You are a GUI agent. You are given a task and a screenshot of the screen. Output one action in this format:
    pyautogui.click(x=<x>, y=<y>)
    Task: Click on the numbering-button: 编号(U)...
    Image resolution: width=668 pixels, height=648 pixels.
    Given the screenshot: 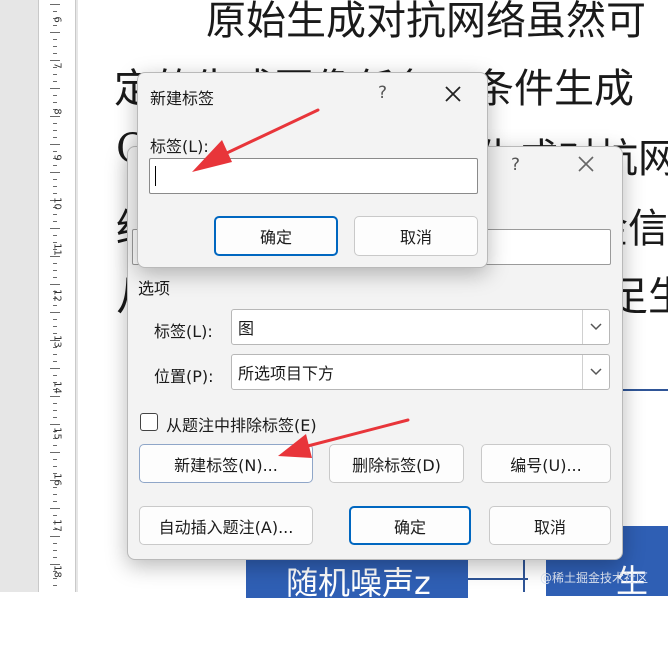 What is the action you would take?
    pyautogui.click(x=546, y=463)
    